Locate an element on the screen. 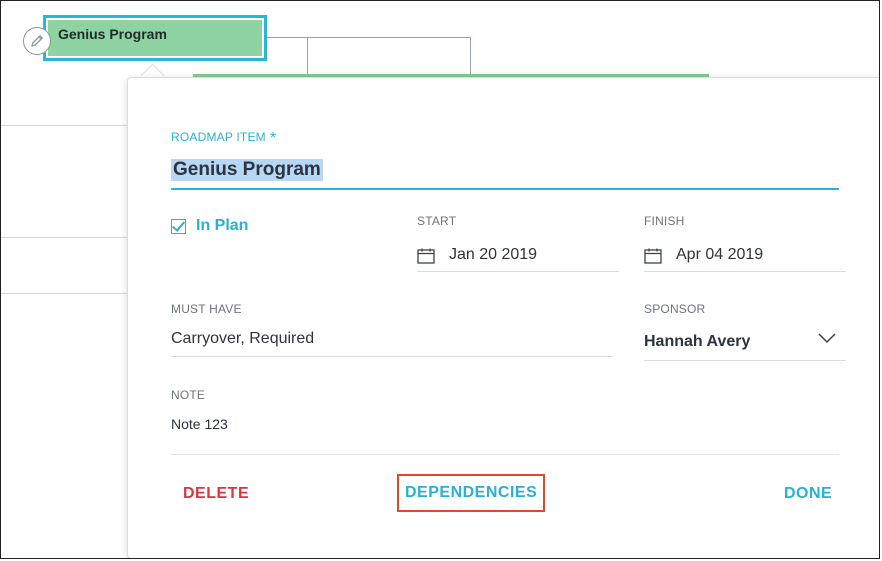 The height and width of the screenshot is (561, 882). done-button: DONE is located at coordinates (808, 494).